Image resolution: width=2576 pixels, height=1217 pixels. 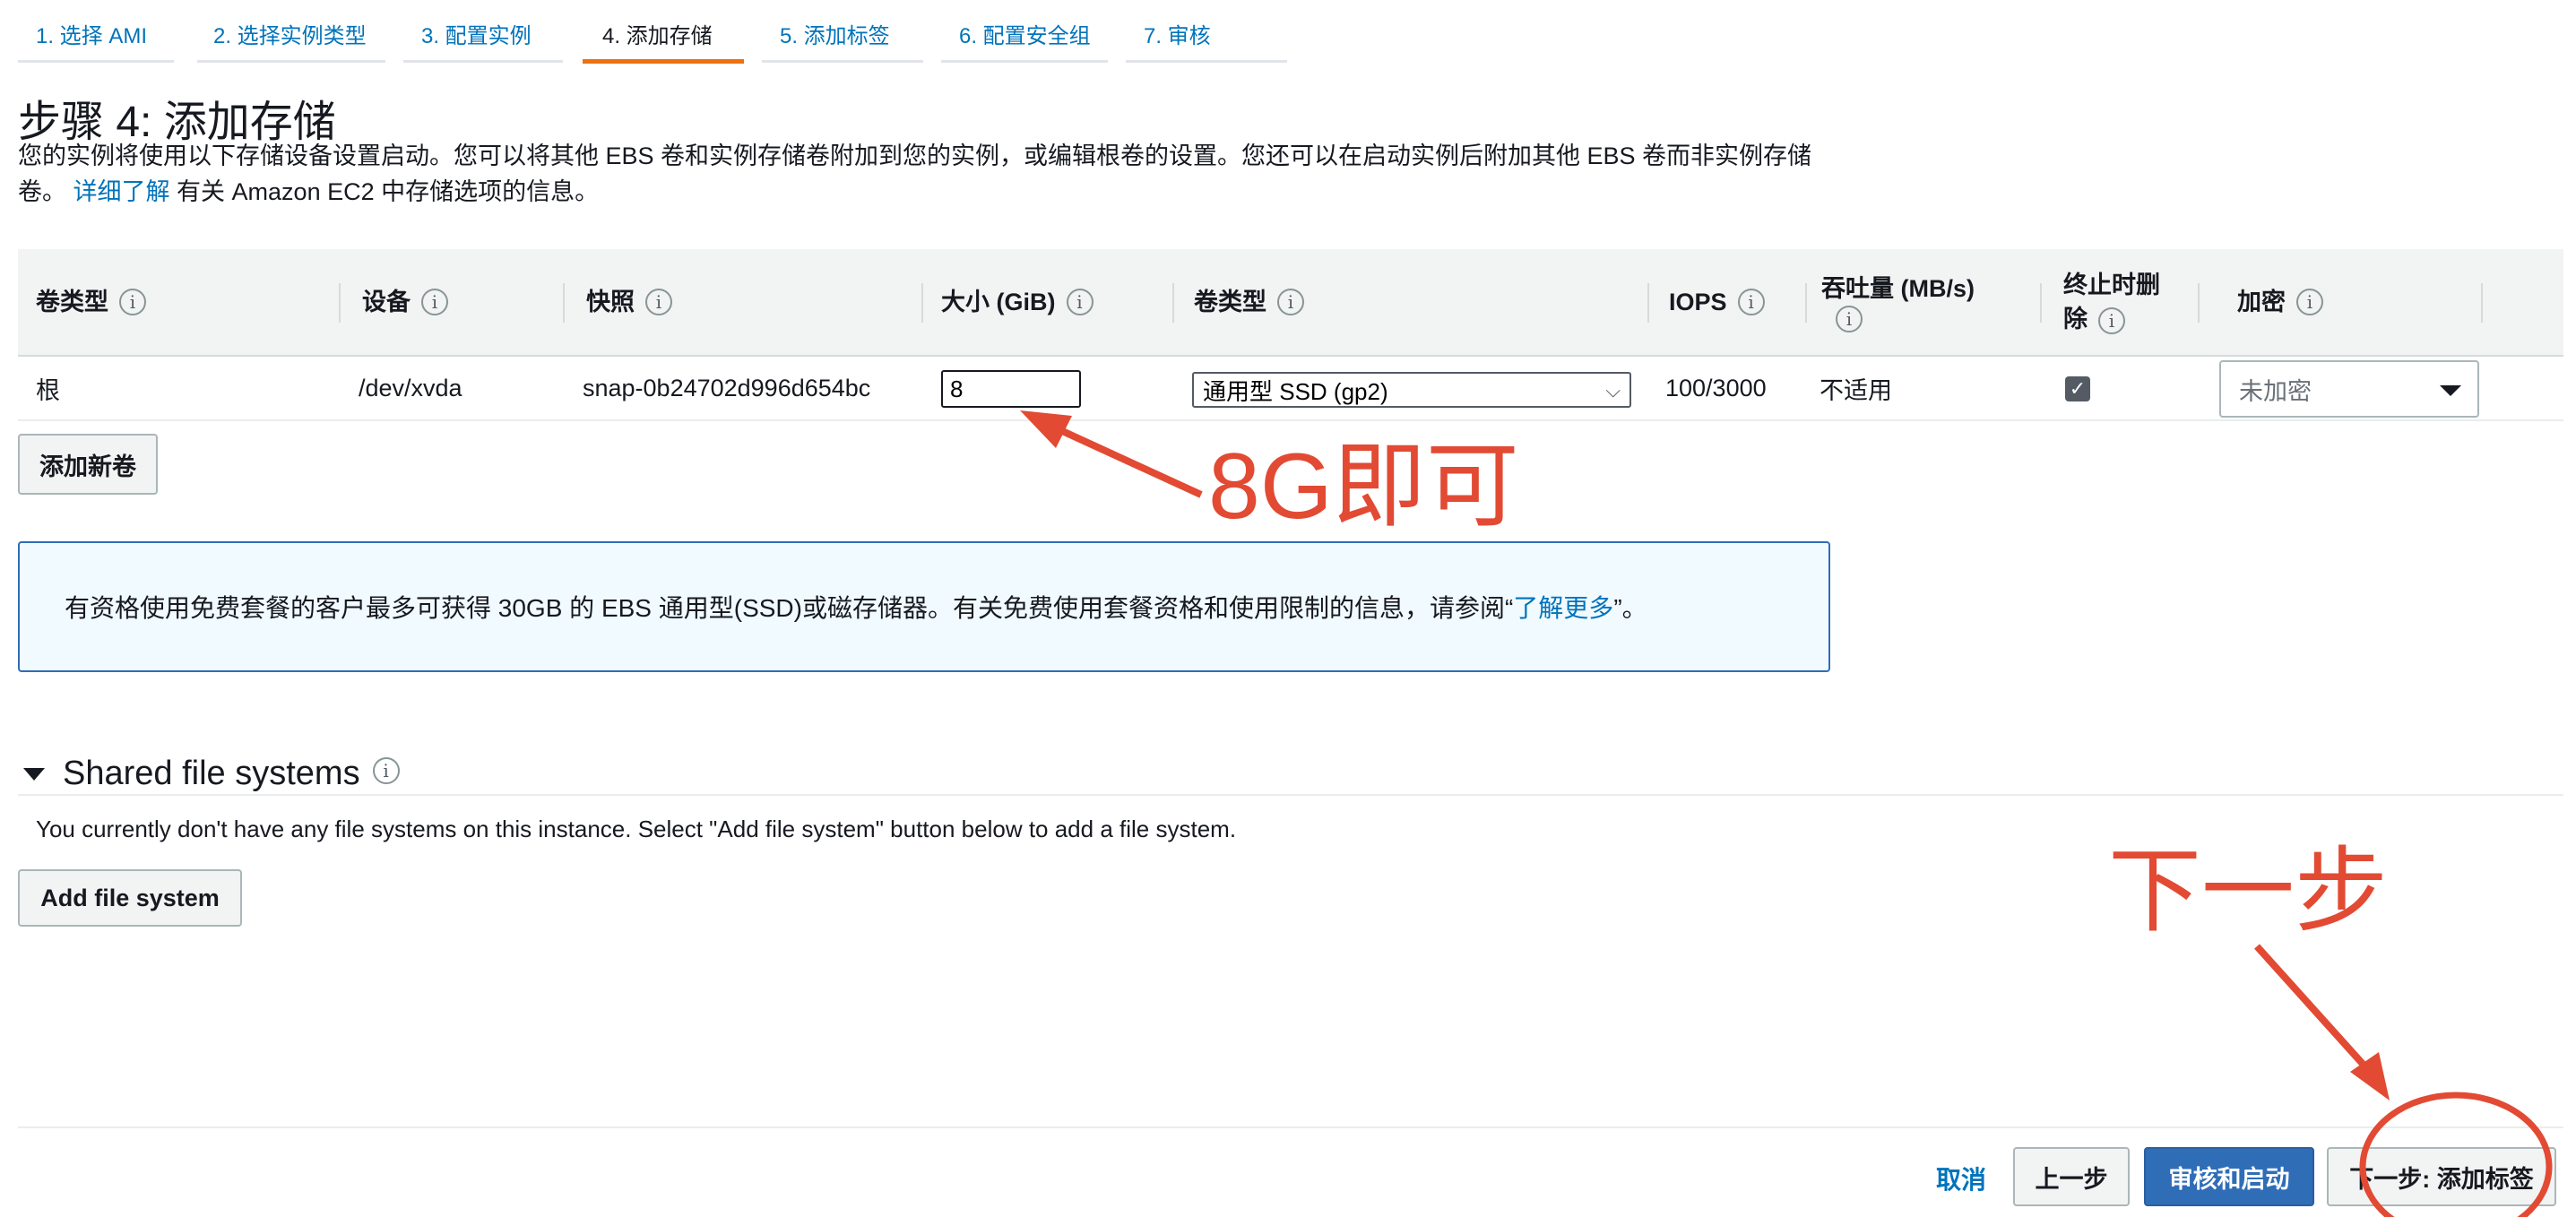 I want to click on annotation-arrow-next, so click(x=2313, y=1010).